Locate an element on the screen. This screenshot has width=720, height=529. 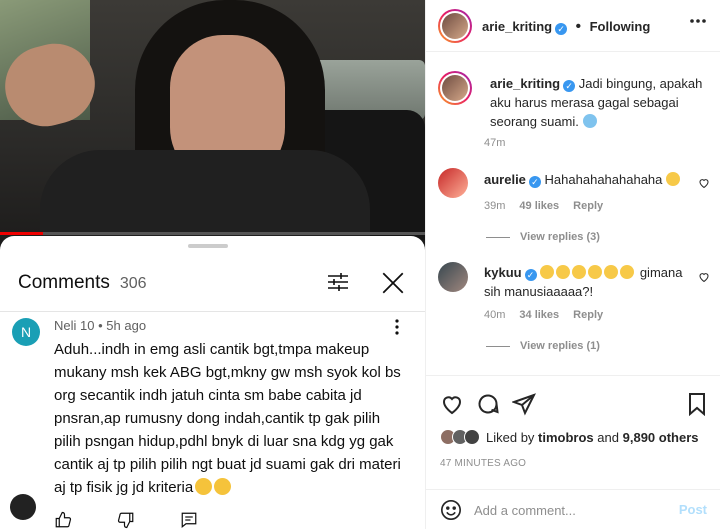
liked-user: timobros is located at coordinates (566, 437).